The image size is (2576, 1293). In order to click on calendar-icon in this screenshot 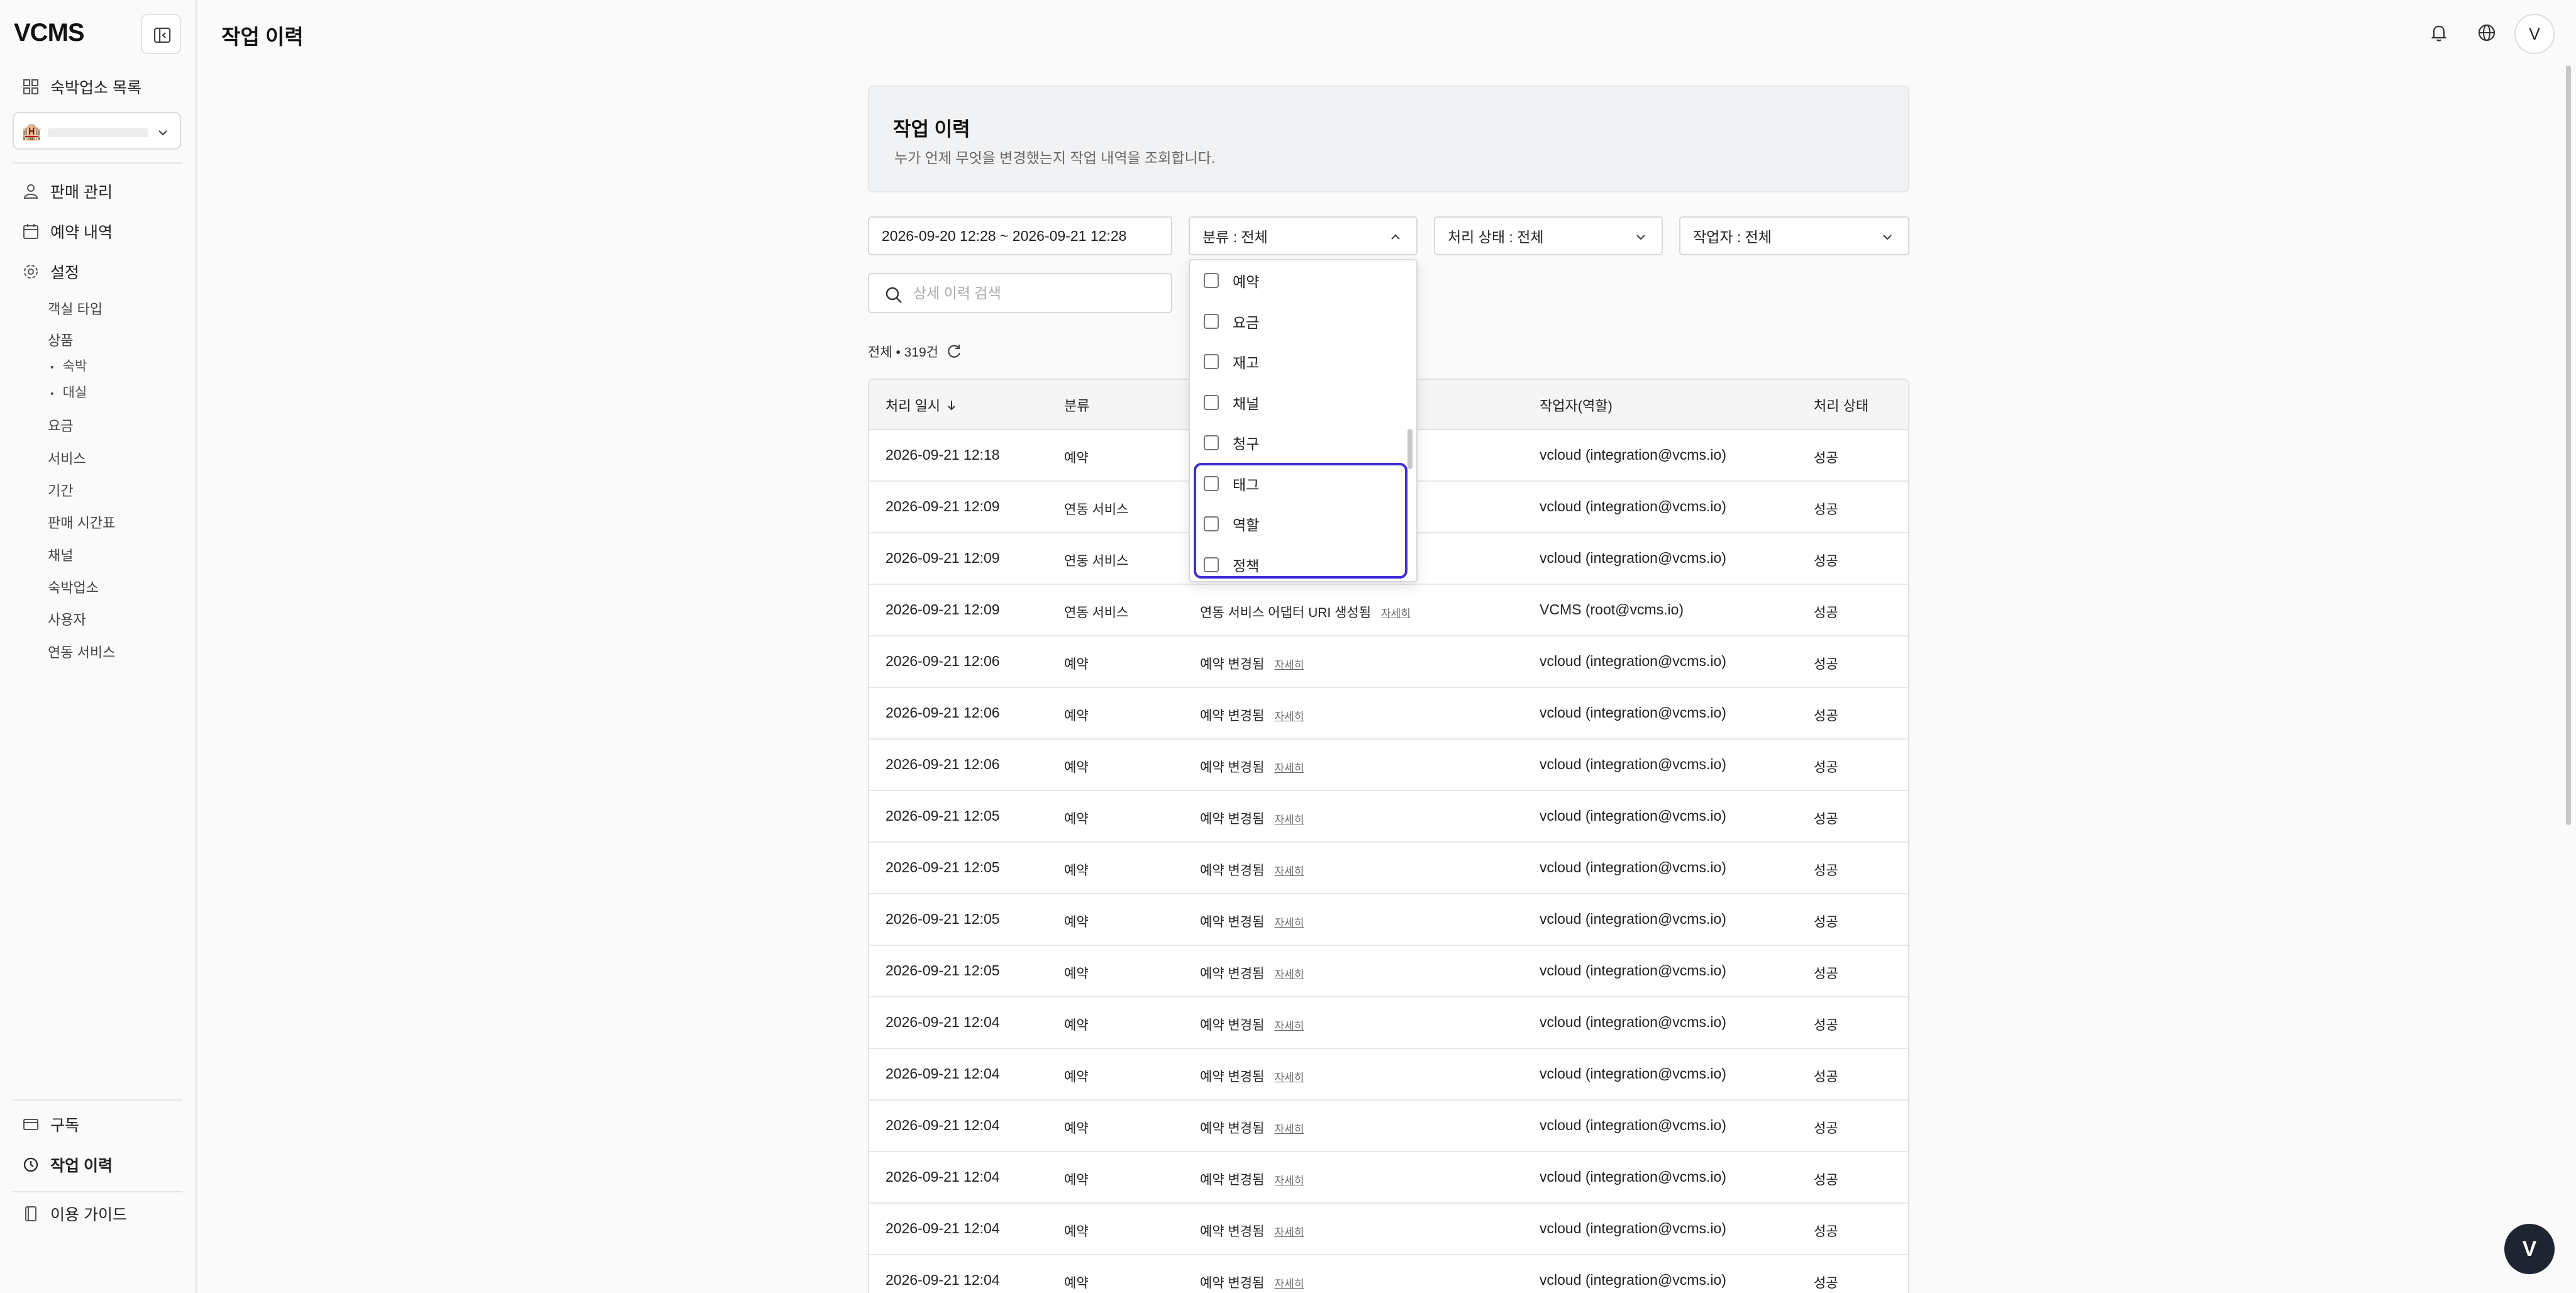, I will do `click(30, 231)`.